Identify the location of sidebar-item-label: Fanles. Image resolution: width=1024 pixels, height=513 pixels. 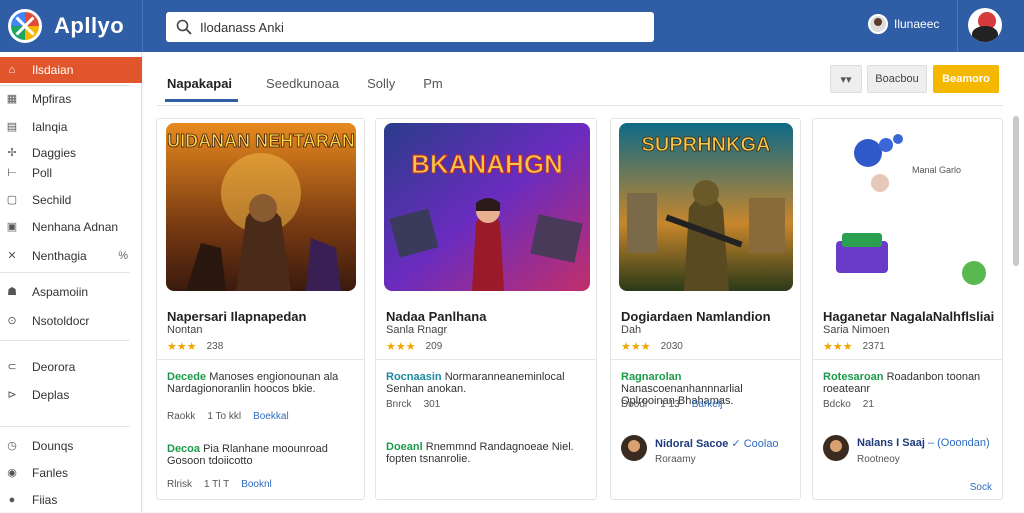
(50, 473).